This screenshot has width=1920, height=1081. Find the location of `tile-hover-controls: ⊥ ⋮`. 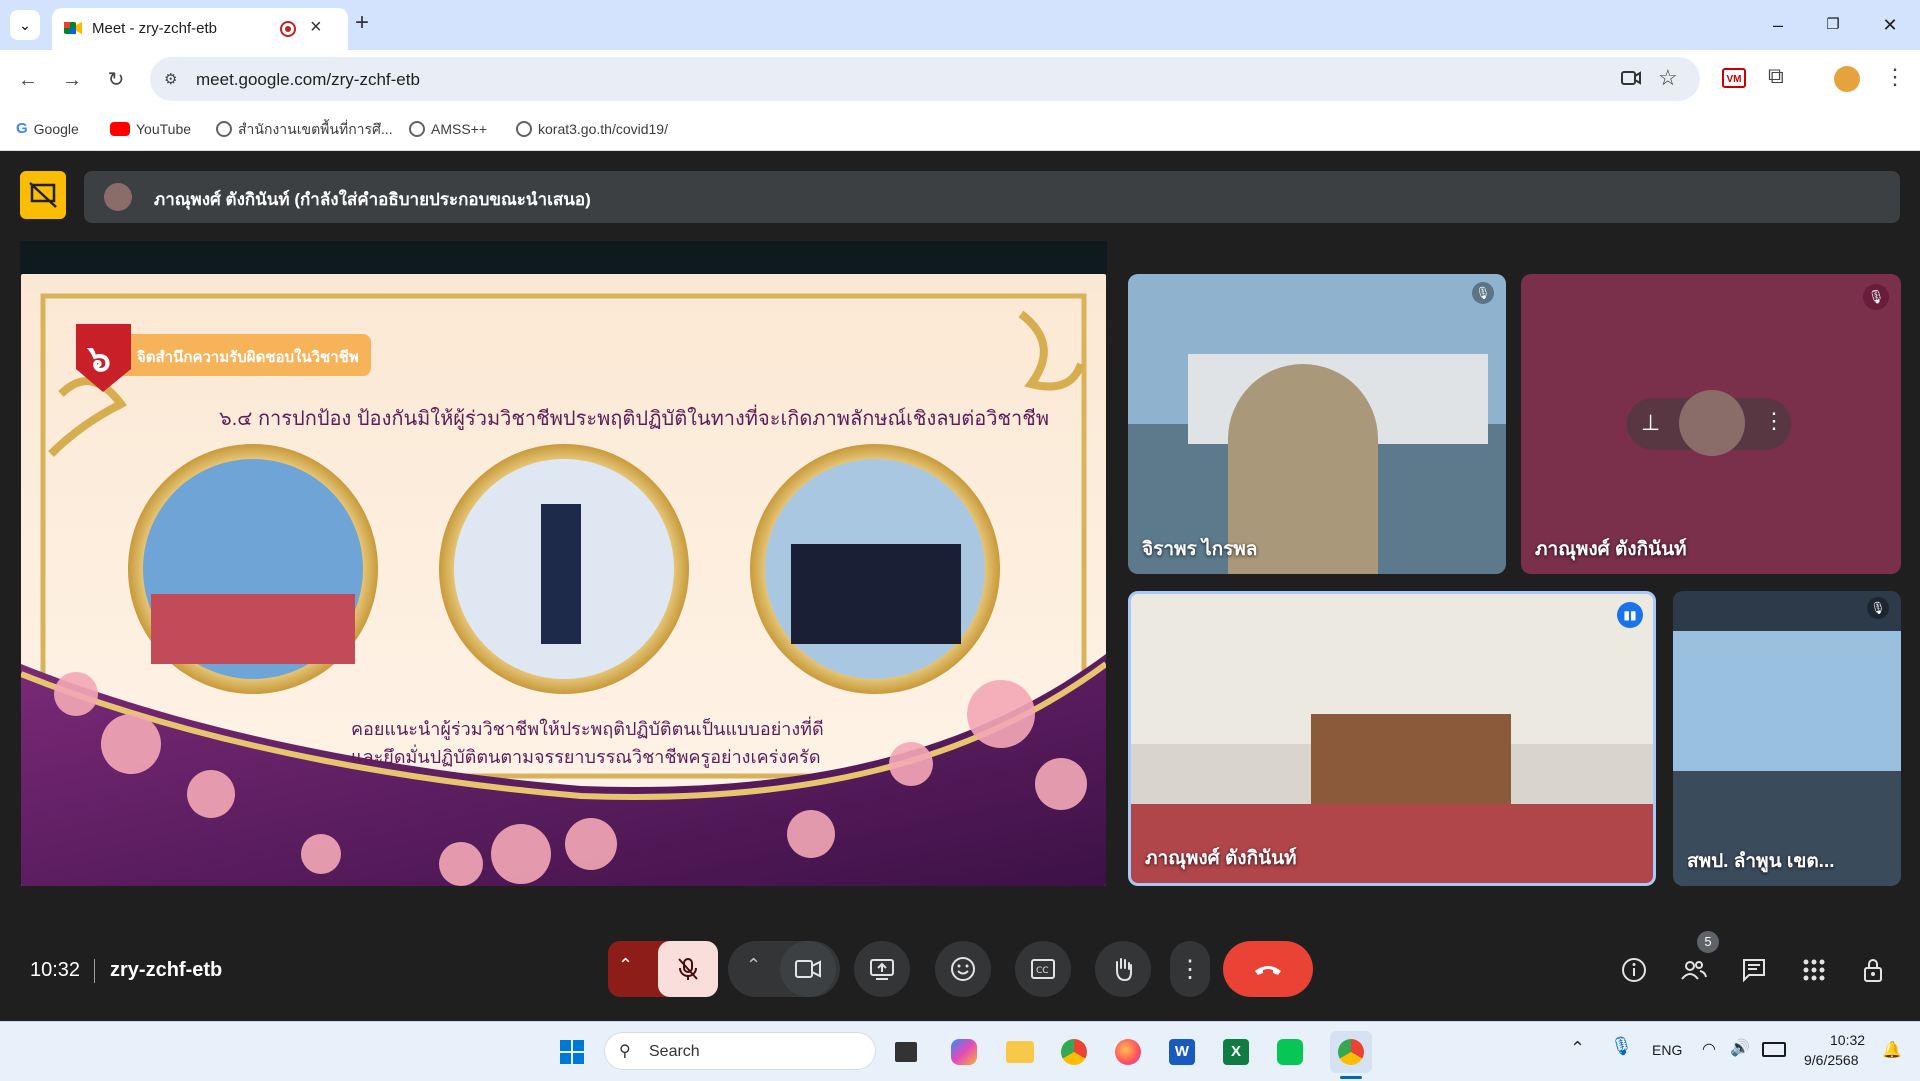

tile-hover-controls: ⊥ ⋮ is located at coordinates (1709, 423).